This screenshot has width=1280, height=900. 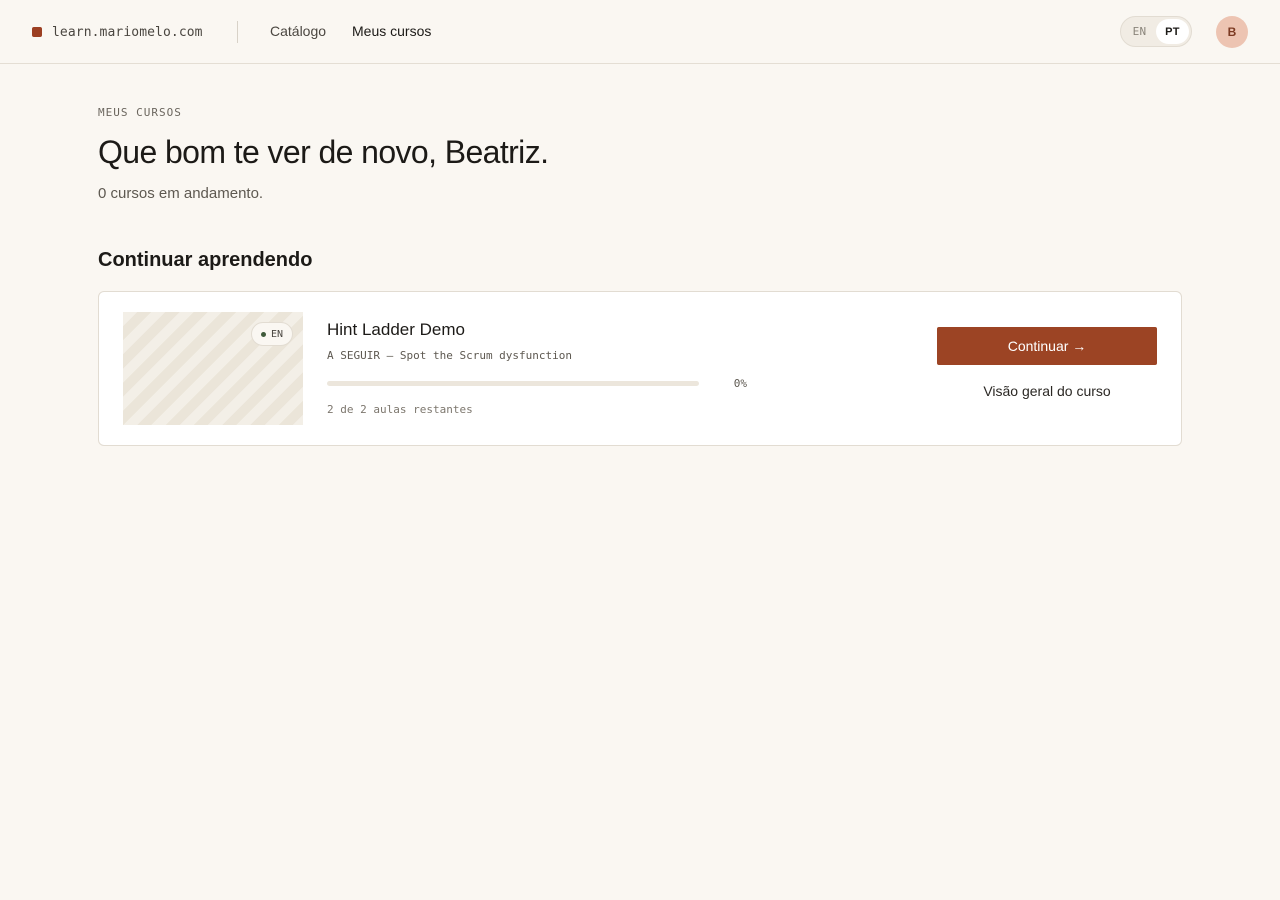 What do you see at coordinates (1172, 31) in the screenshot?
I see `language-option-pt: PT` at bounding box center [1172, 31].